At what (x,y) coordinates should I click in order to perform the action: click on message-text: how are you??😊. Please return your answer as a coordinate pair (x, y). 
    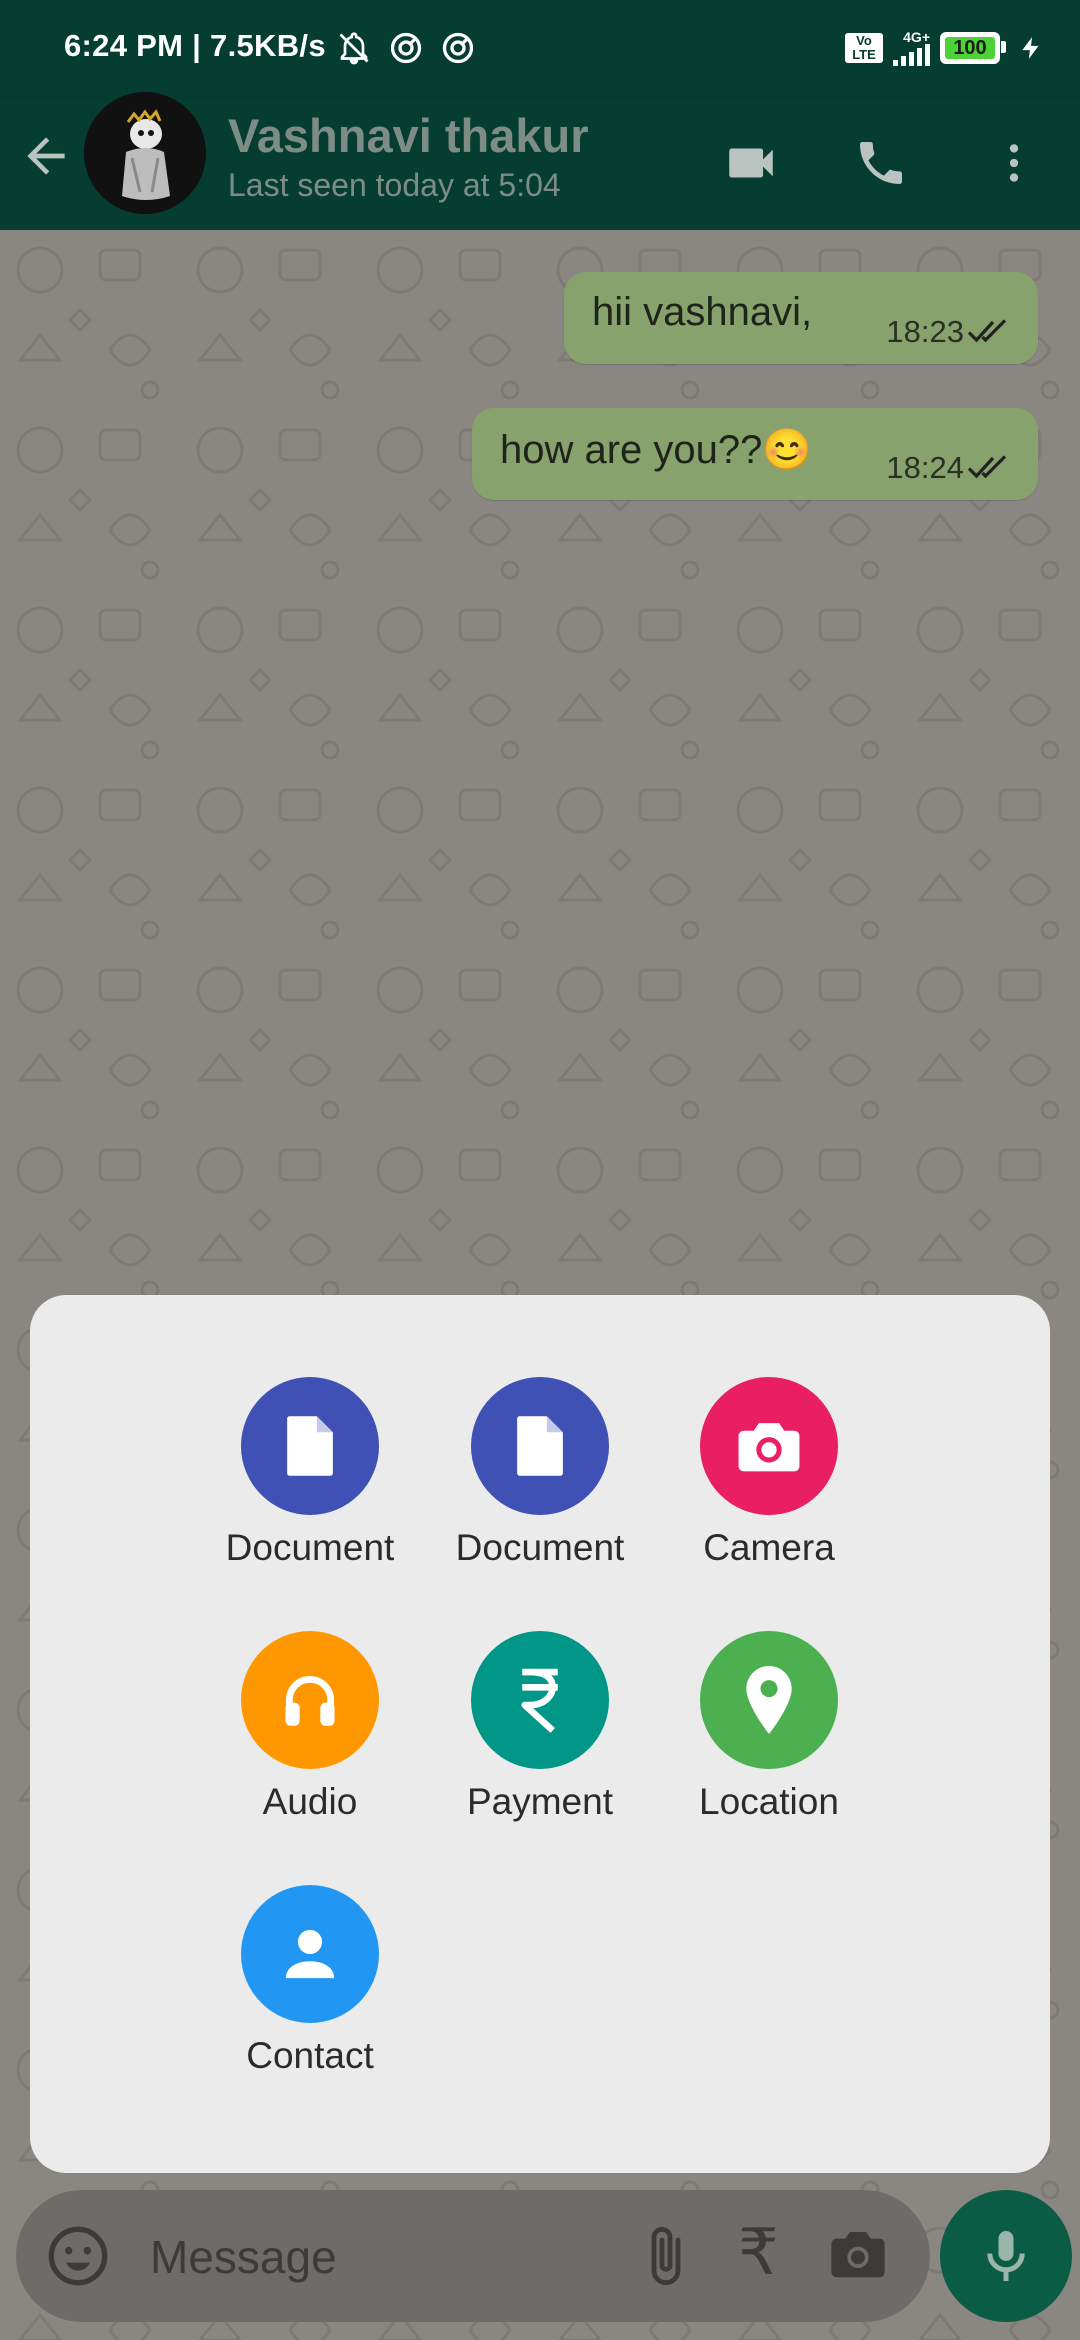
    Looking at the image, I should click on (656, 450).